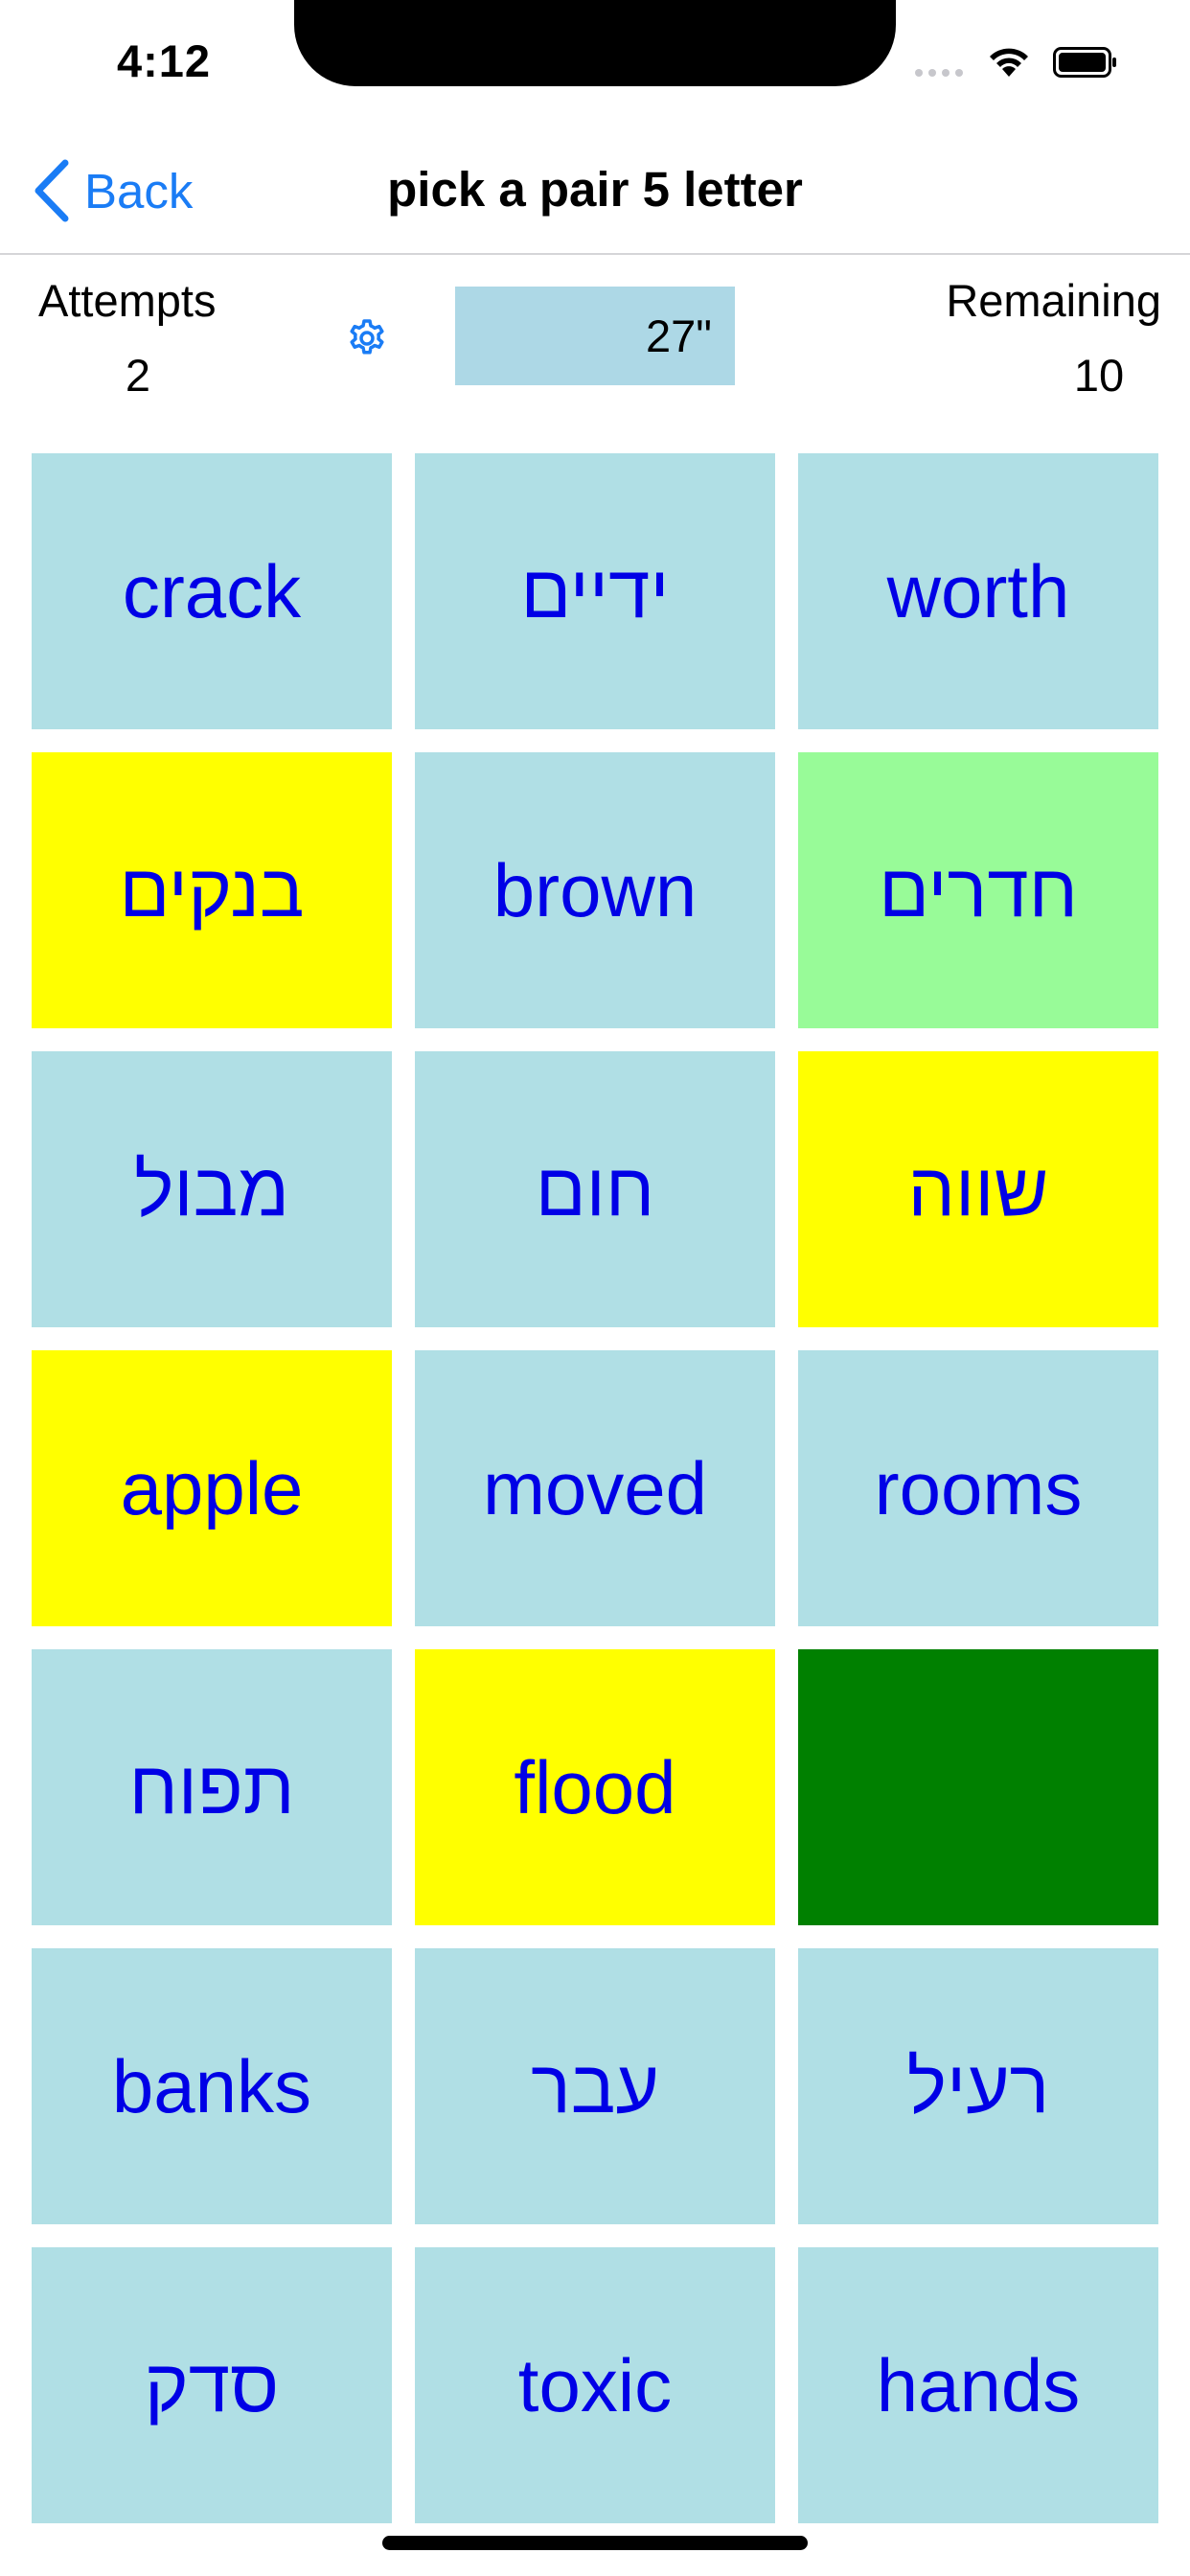 The image size is (1190, 2576). Describe the element at coordinates (367, 338) in the screenshot. I see `gear-icon` at that location.